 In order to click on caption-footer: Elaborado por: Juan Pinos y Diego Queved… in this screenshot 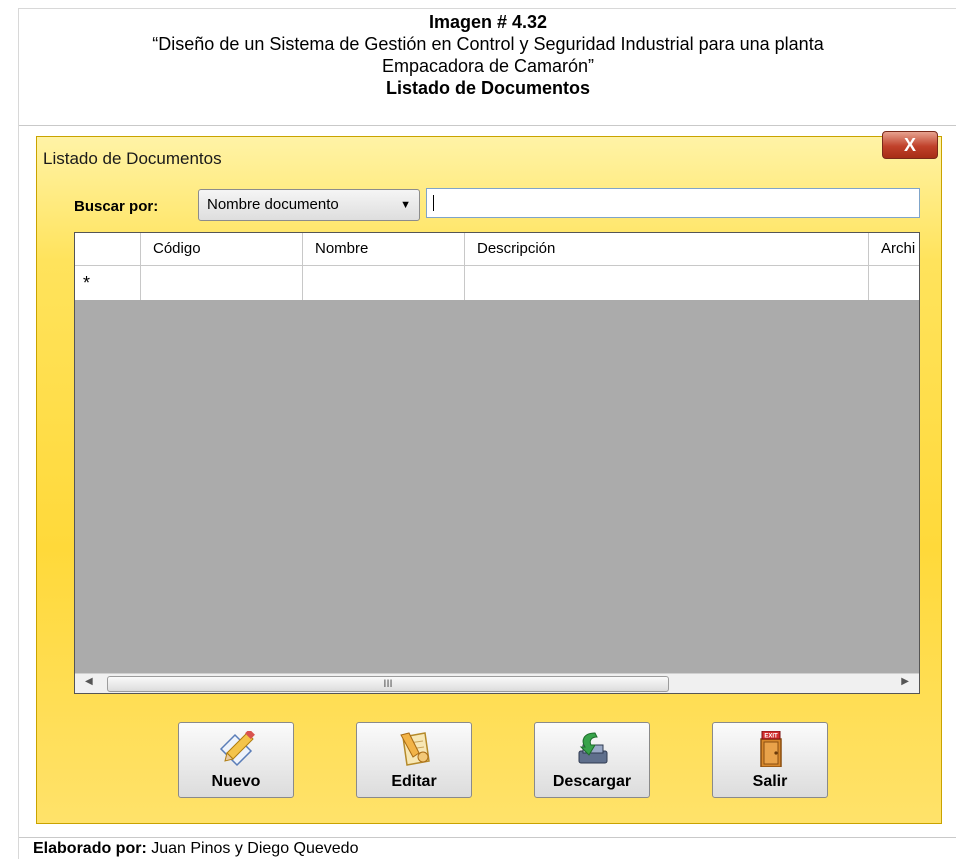, I will do `click(487, 848)`.